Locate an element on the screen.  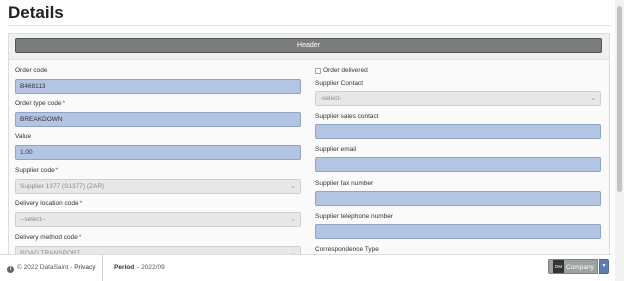
supplier-contact-value: -select- is located at coordinates (331, 98).